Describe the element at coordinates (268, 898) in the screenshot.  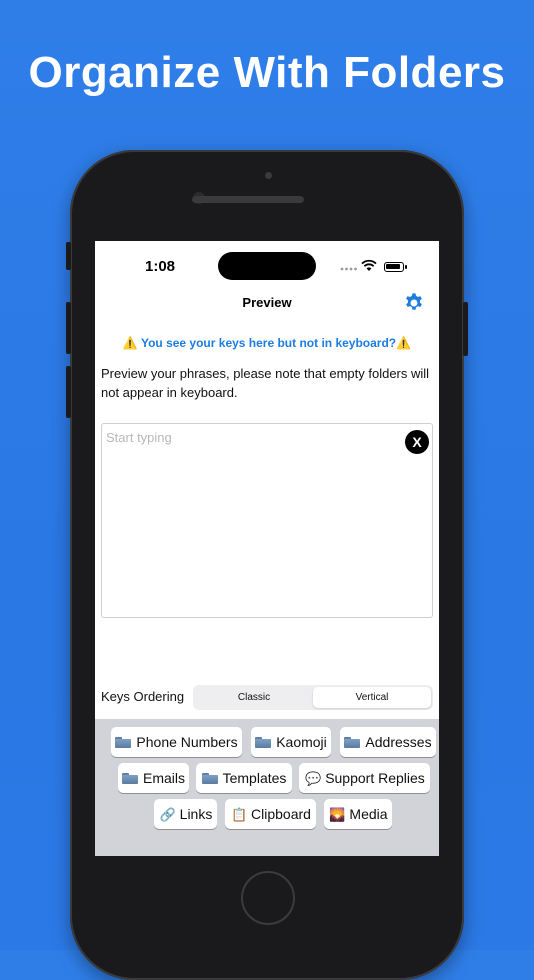
I see `home-button` at that location.